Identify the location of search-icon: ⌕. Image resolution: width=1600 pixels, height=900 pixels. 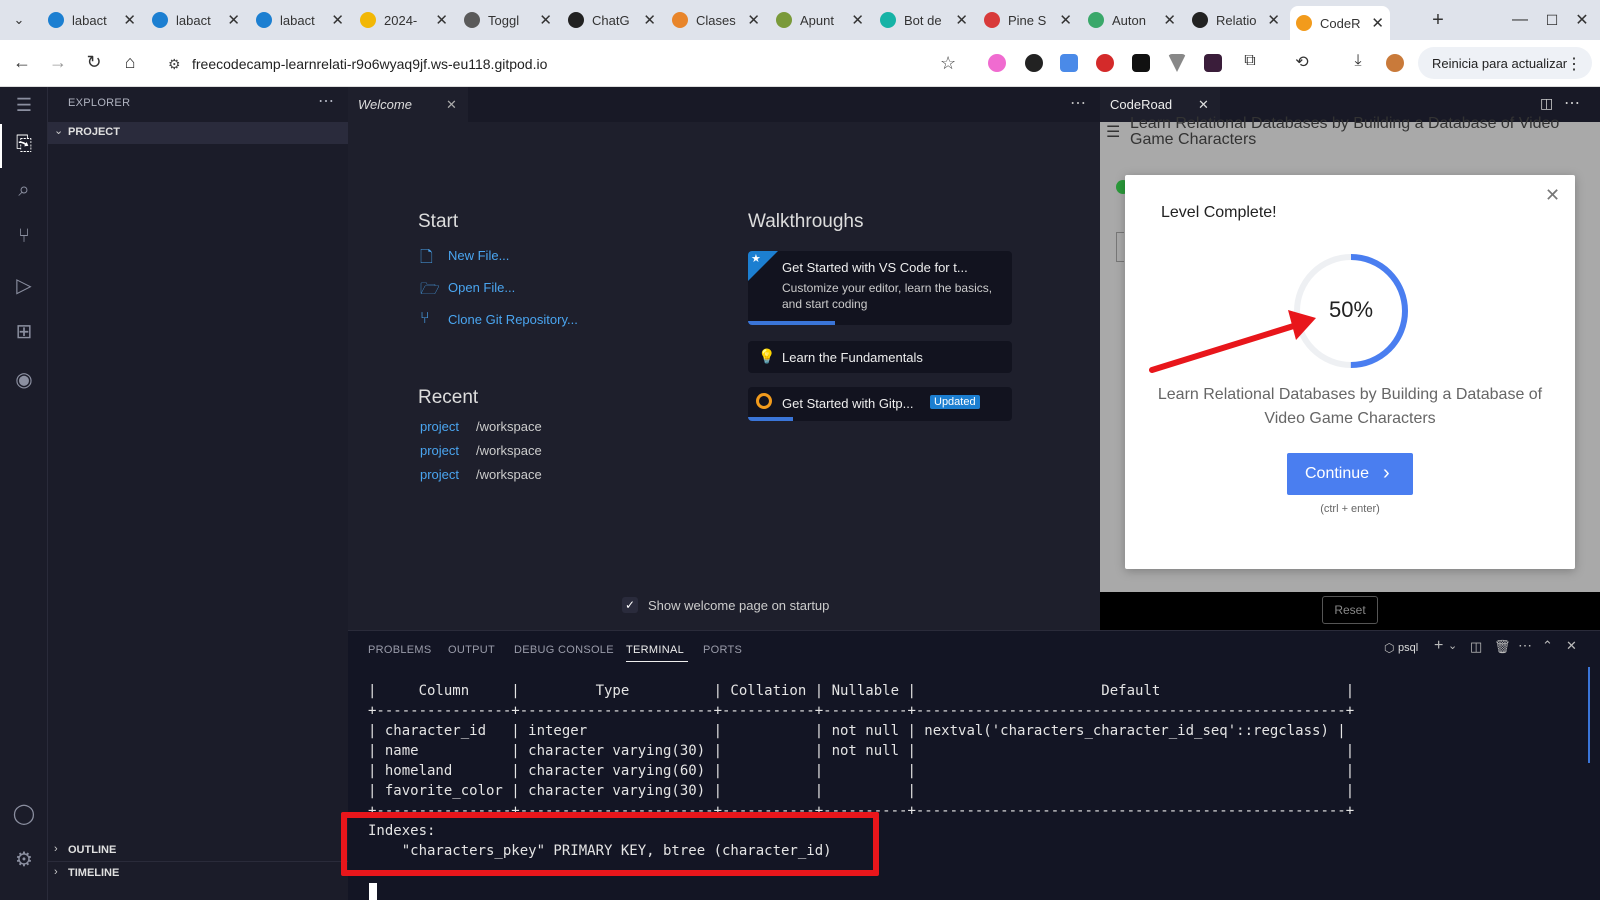
(24, 191).